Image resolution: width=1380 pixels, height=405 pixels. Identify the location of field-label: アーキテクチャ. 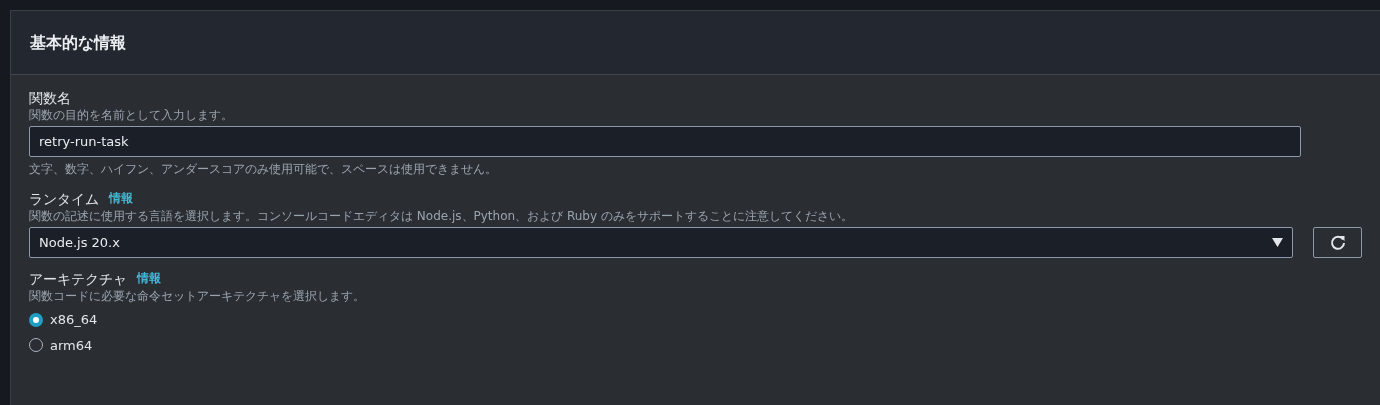
(78, 279).